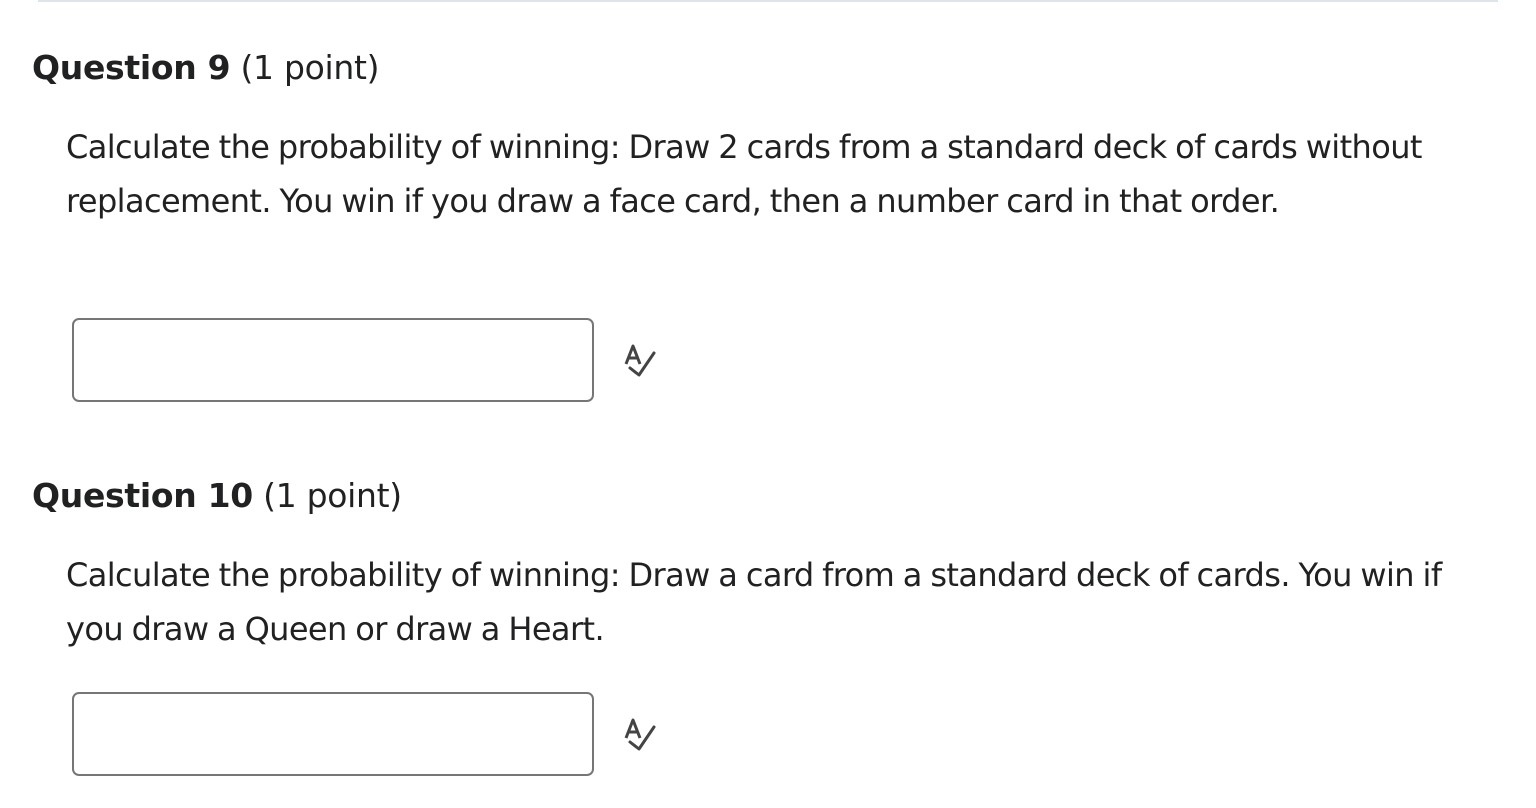  Describe the element at coordinates (142, 495) in the screenshot. I see `question-title: Question 10` at that location.